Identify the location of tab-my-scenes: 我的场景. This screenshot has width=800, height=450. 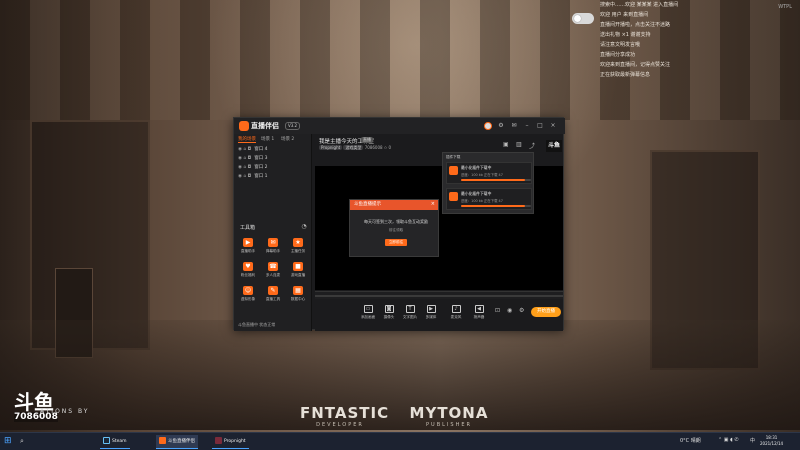
(247, 139).